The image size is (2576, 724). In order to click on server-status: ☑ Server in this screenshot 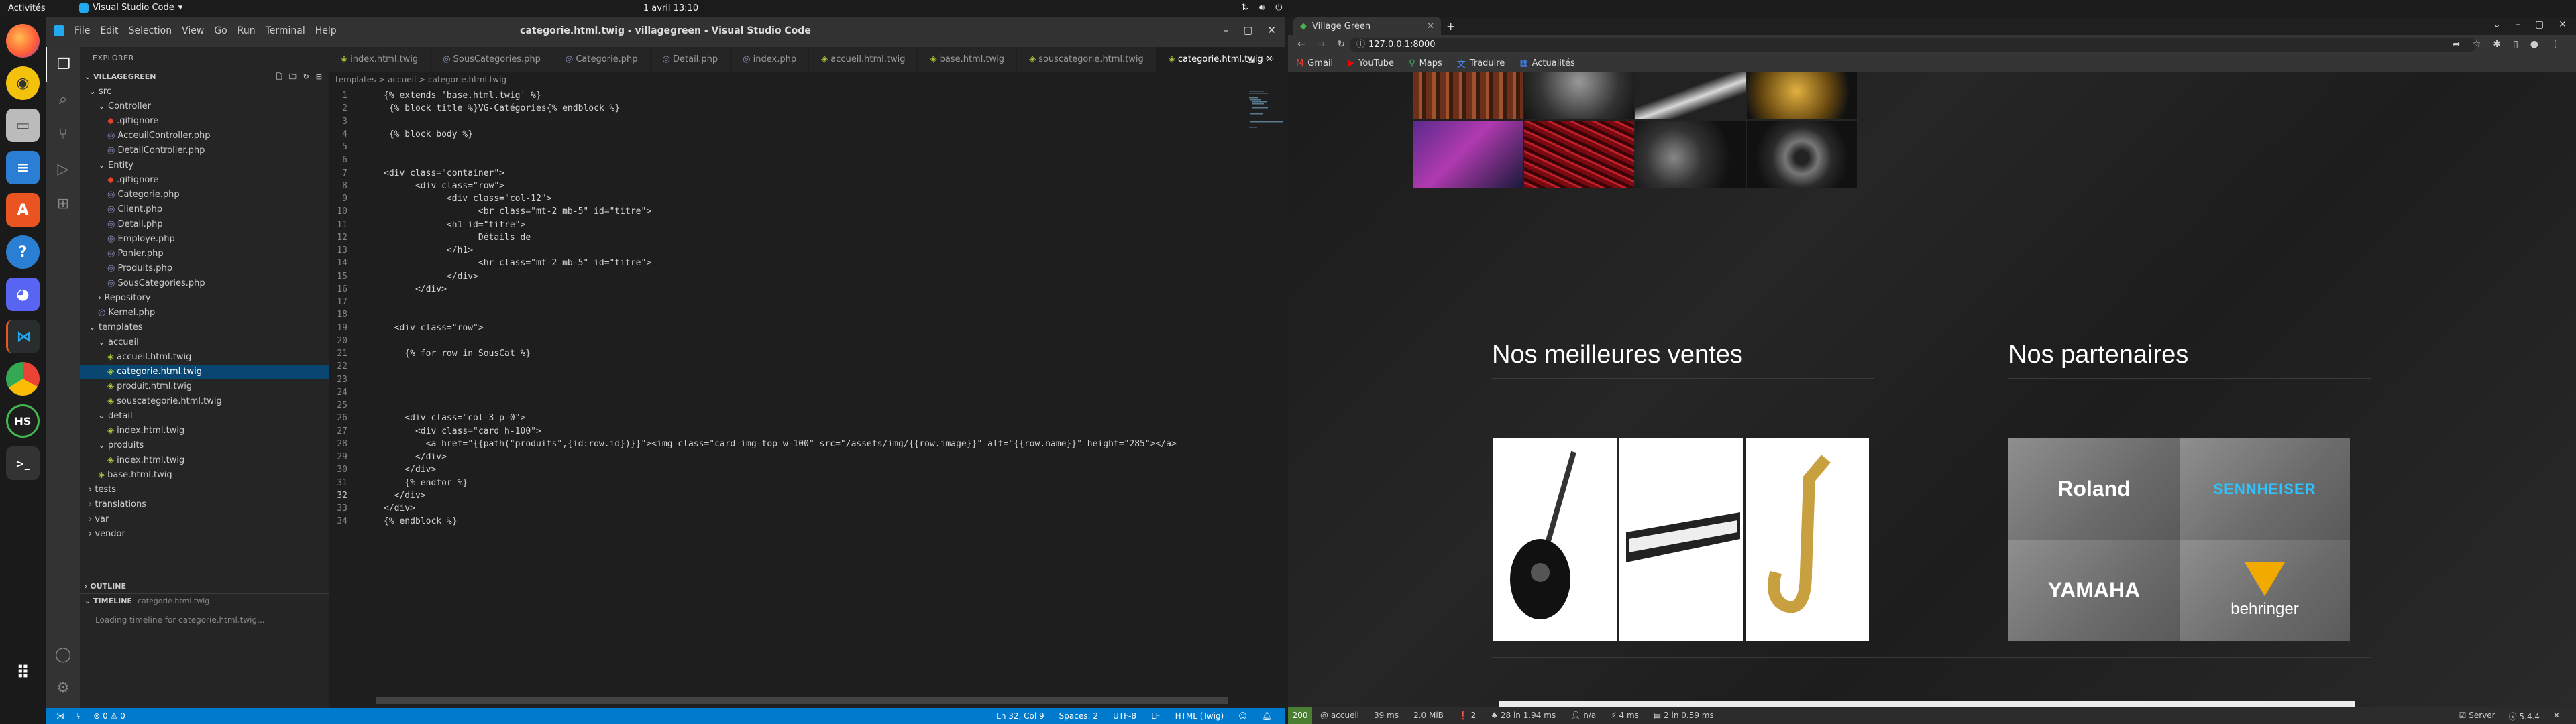, I will do `click(2477, 717)`.